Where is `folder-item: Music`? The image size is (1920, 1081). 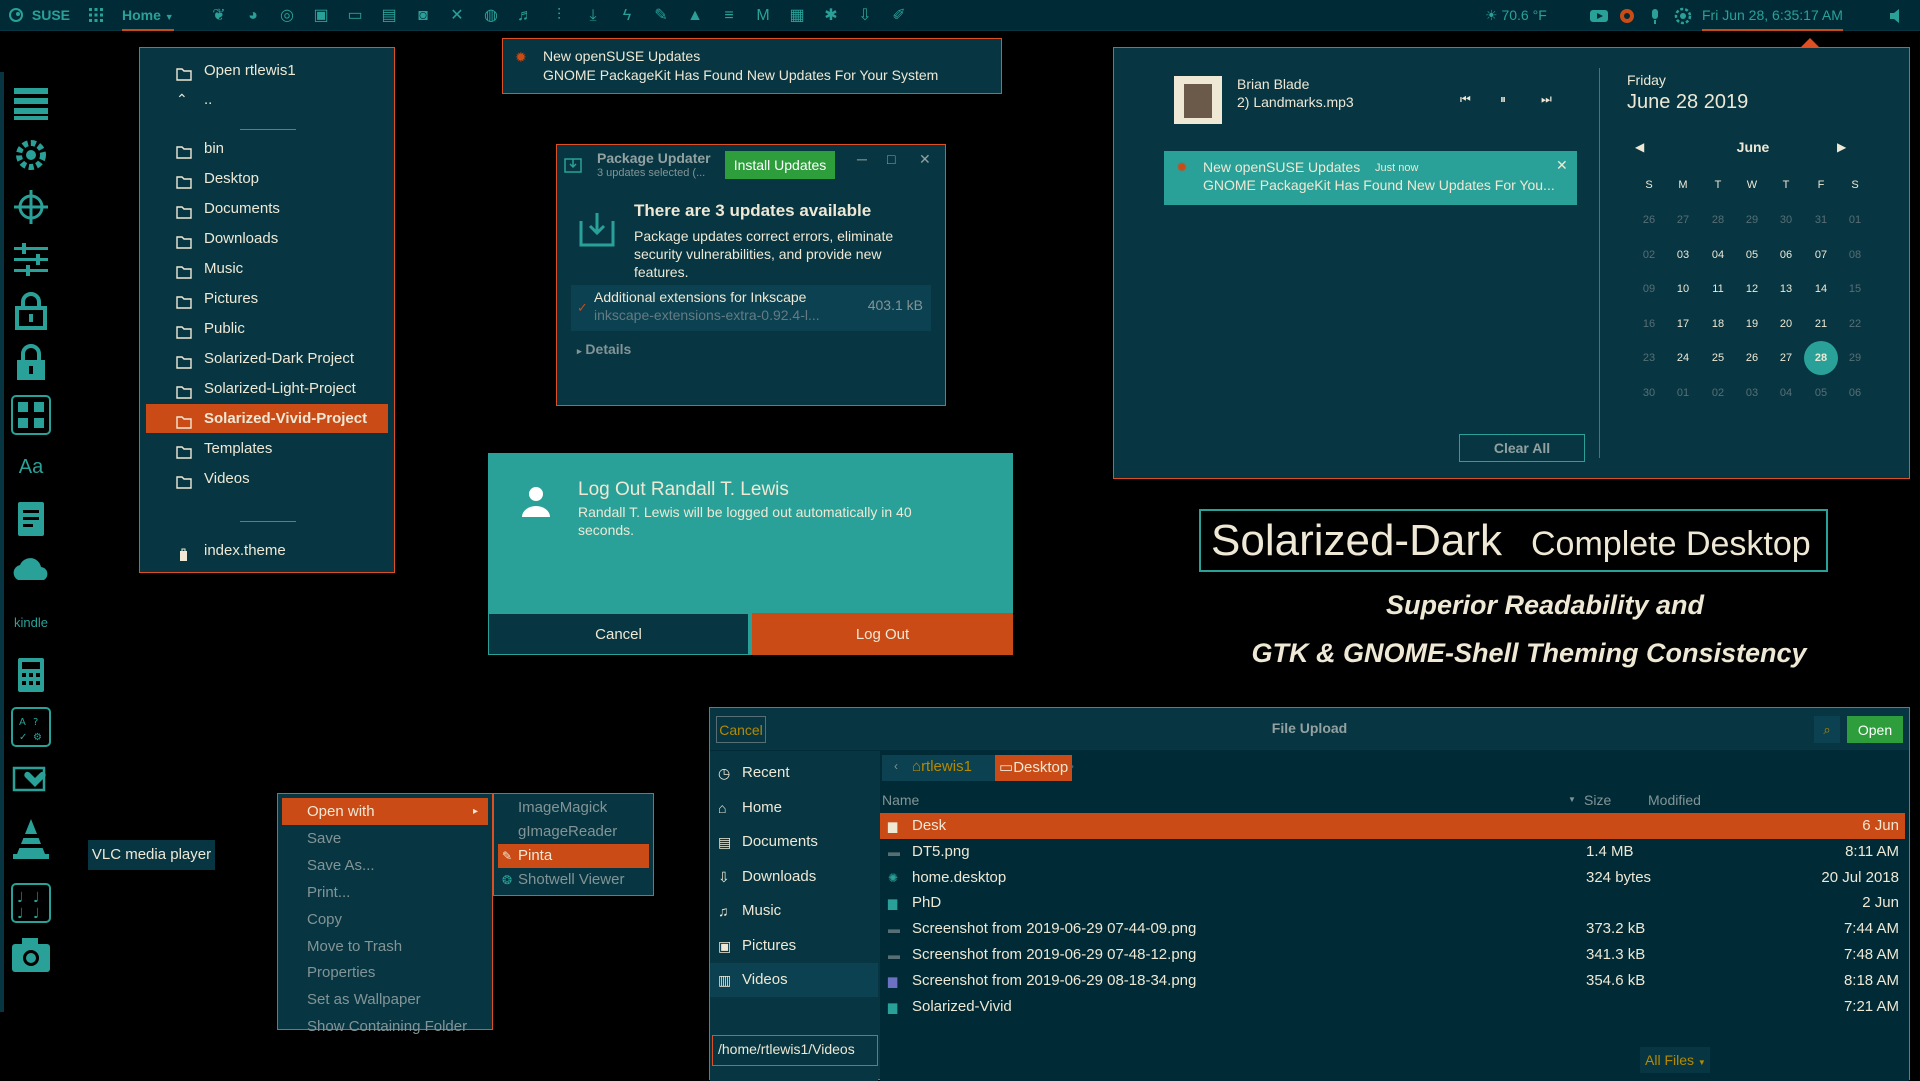 folder-item: Music is located at coordinates (268, 268).